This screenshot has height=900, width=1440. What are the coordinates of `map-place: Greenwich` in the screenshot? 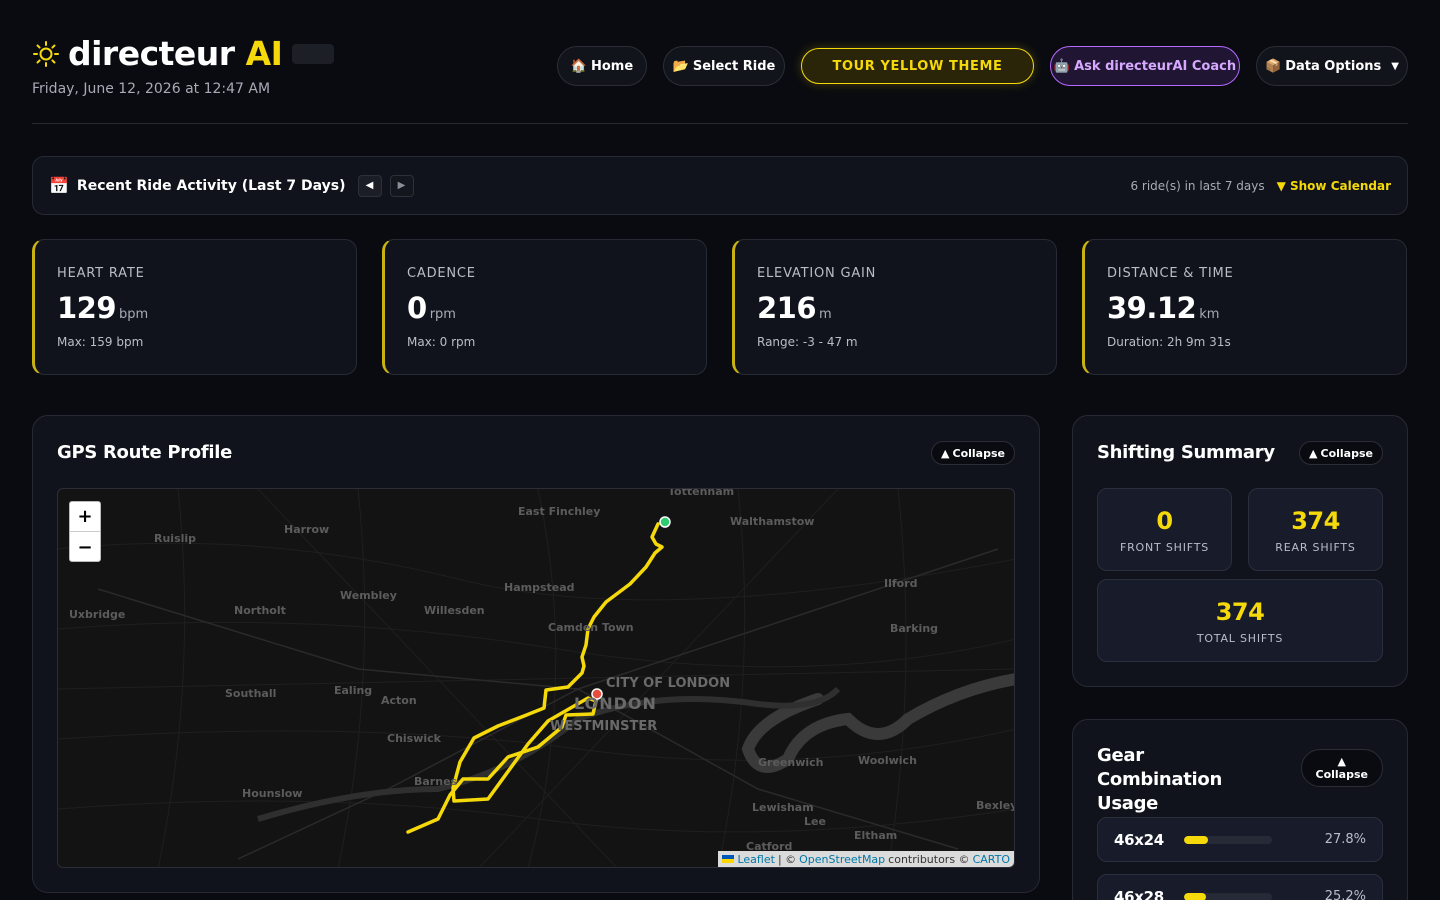 It's located at (791, 762).